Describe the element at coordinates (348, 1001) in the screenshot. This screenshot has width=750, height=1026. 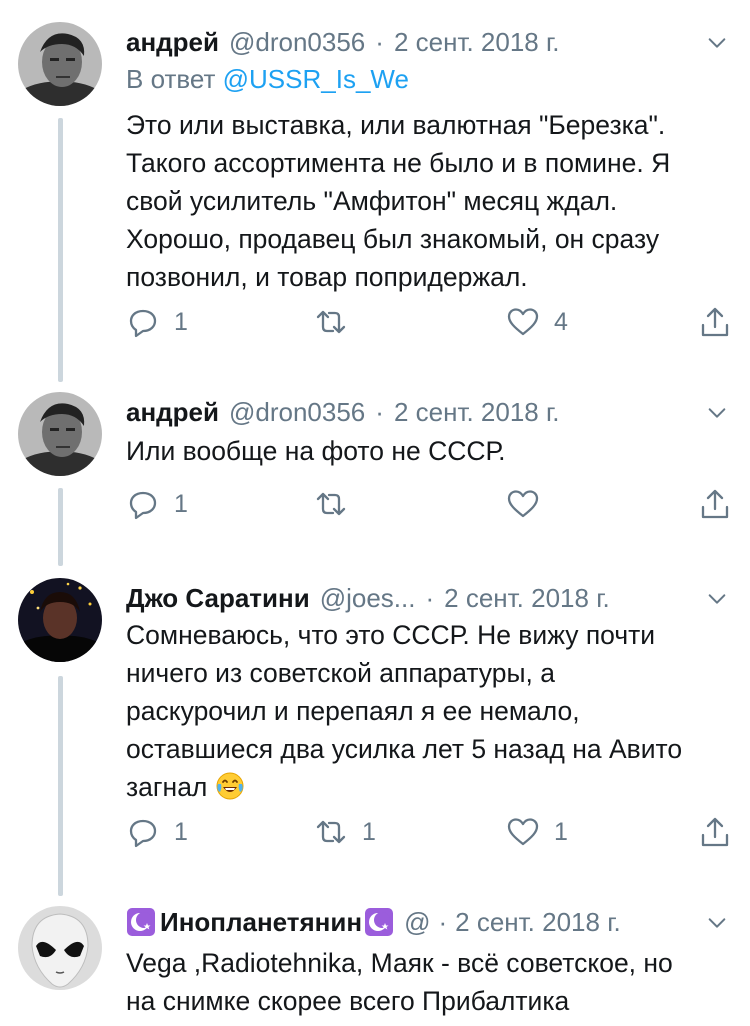
I see `text-line: на снимке скорее всего Прибалтика` at that location.